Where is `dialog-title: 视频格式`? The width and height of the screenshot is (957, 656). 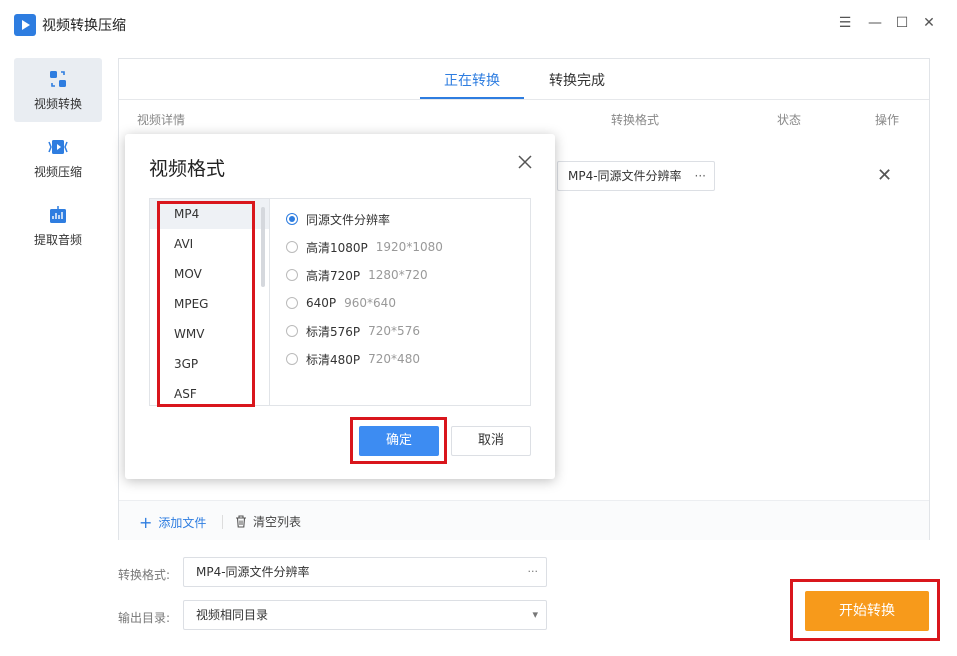 dialog-title: 视频格式 is located at coordinates (187, 169).